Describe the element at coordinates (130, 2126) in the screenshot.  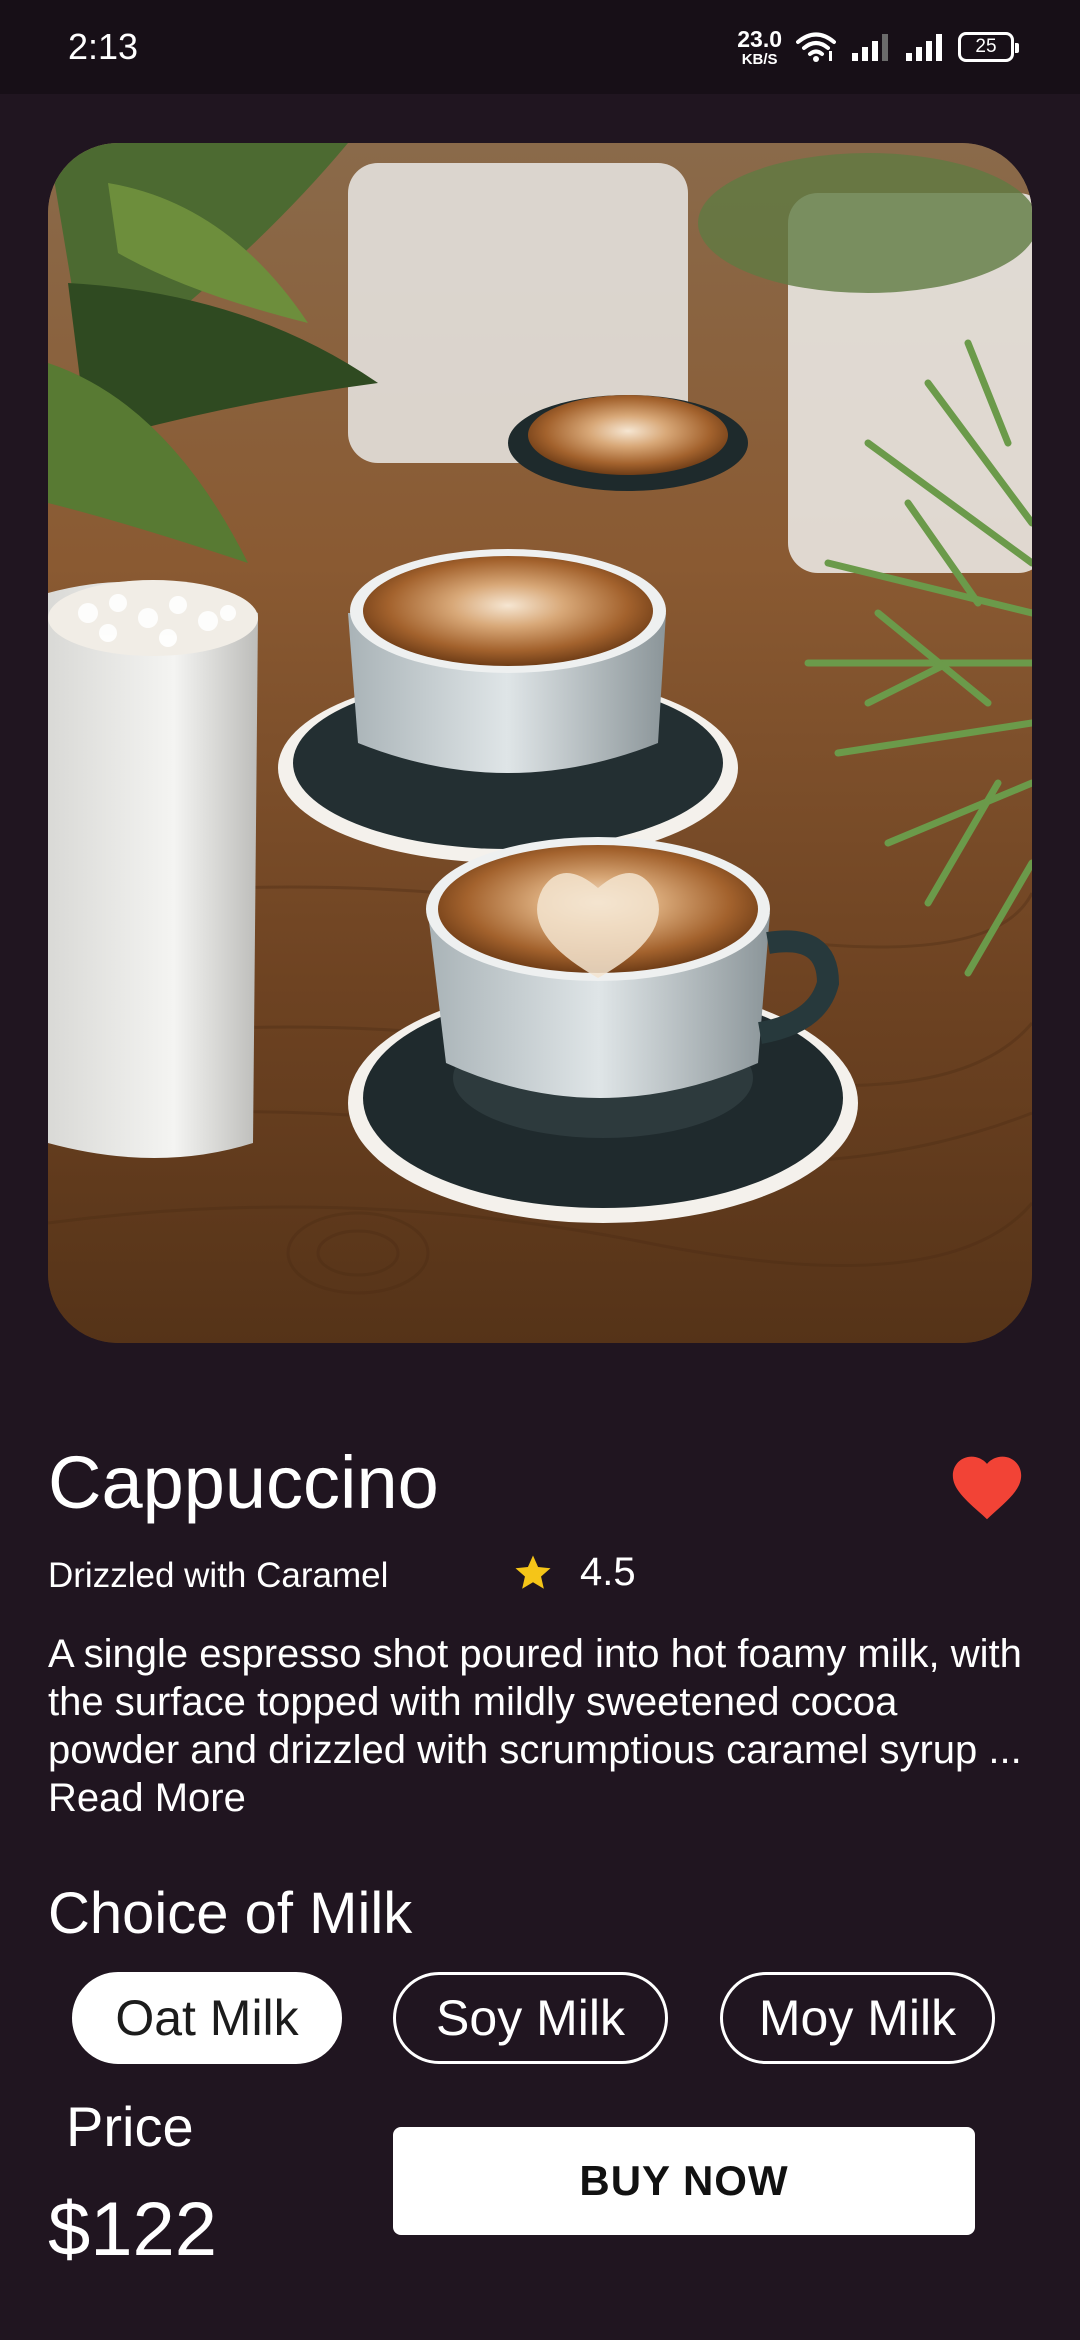
I see `price-label: Price` at that location.